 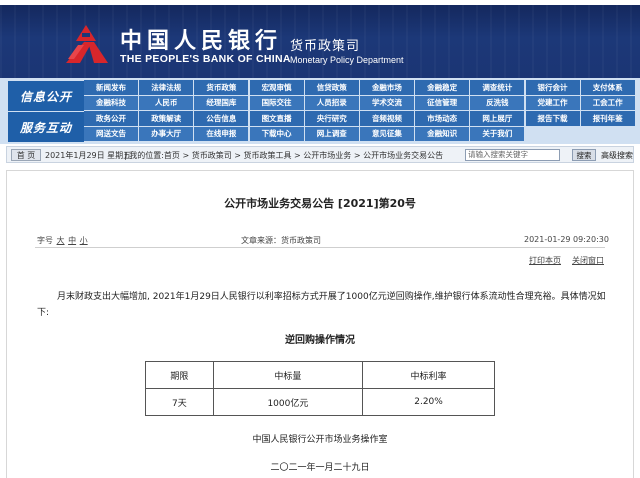 What do you see at coordinates (276, 88) in the screenshot?
I see `nav-item: 宏观审慎` at bounding box center [276, 88].